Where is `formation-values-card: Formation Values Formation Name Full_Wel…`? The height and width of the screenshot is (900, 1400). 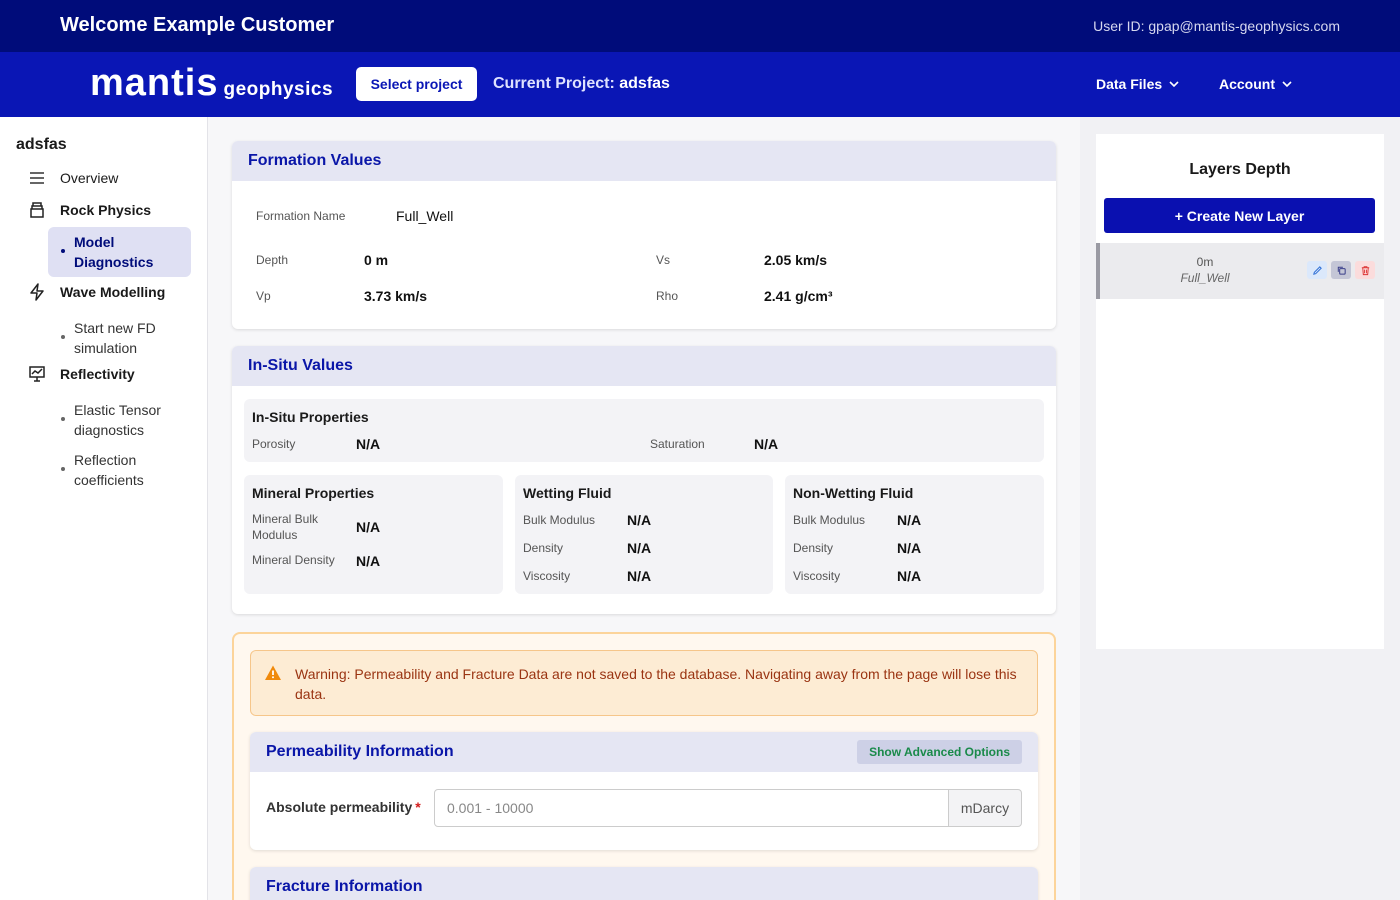 formation-values-card: Formation Values Formation Name Full_Wel… is located at coordinates (644, 235).